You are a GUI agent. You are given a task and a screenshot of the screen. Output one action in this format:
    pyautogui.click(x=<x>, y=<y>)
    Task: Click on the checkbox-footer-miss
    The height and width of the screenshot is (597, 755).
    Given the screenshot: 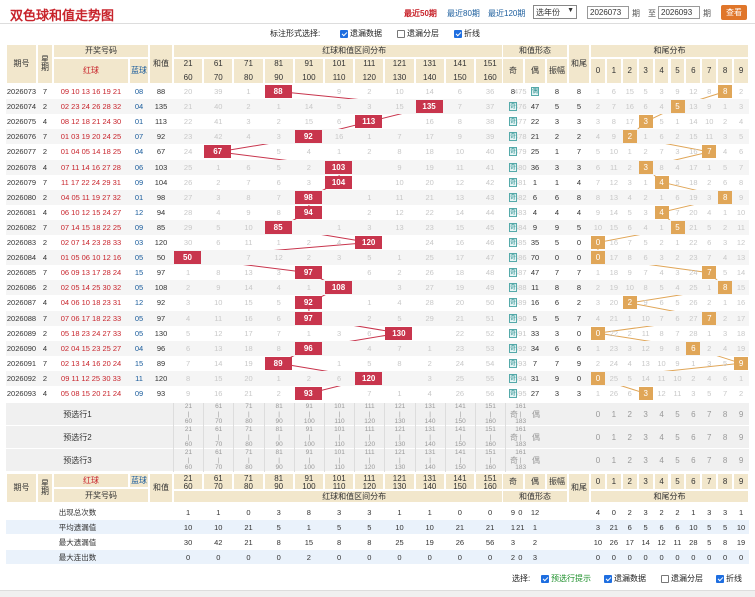 What is the action you would take?
    pyautogui.click(x=608, y=578)
    